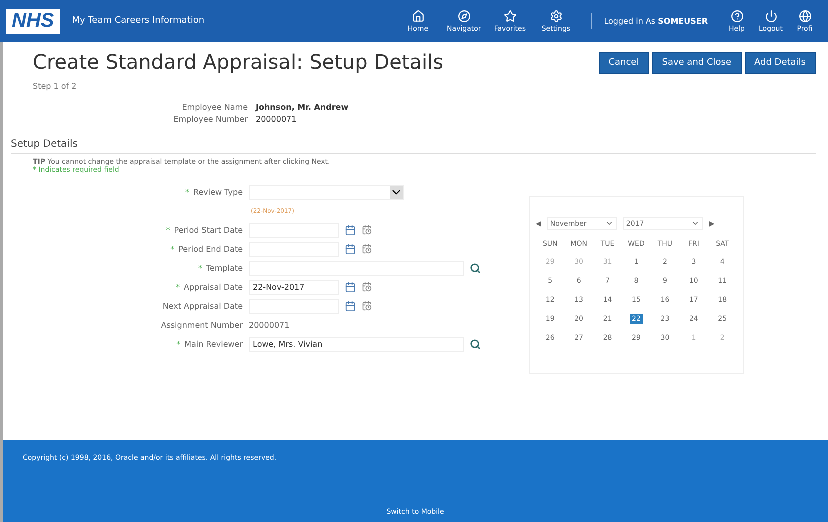 This screenshot has height=522, width=828. Describe the element at coordinates (771, 16) in the screenshot. I see `power-icon` at that location.